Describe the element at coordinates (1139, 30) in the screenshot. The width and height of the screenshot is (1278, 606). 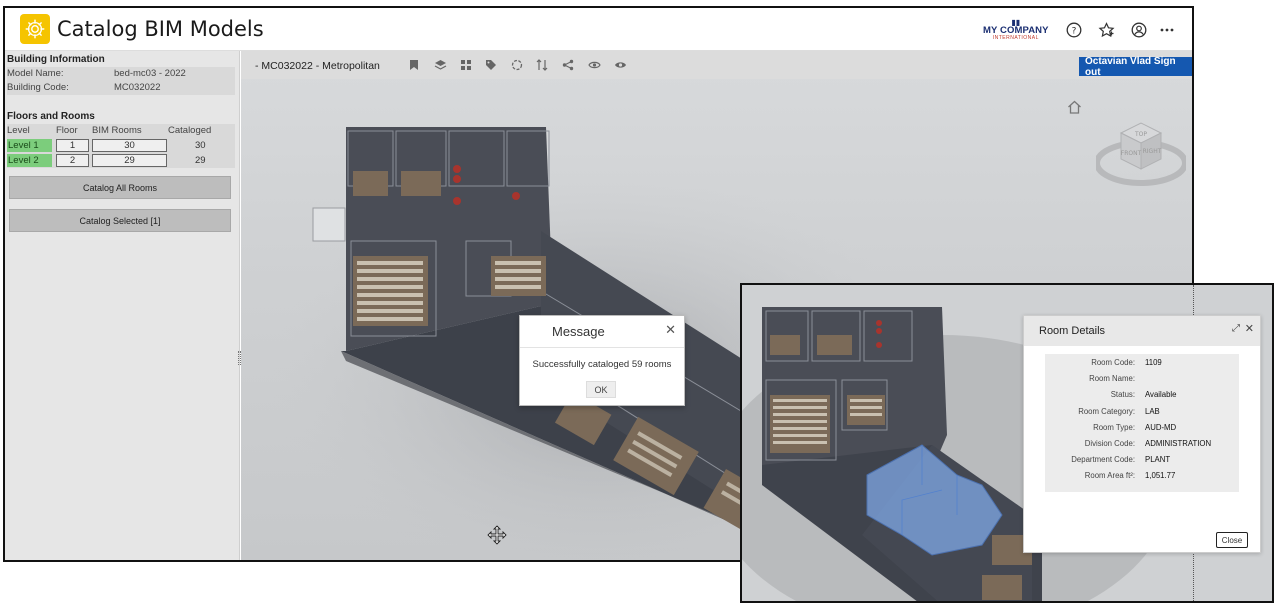
I see `account-icon` at that location.